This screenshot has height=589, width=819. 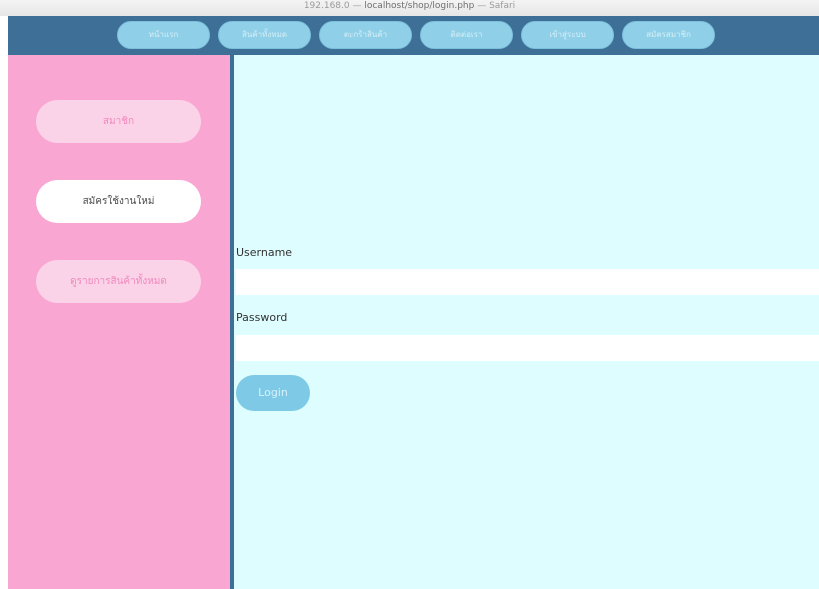 What do you see at coordinates (163, 35) in the screenshot?
I see `nav-item-home: หน้าแรก` at bounding box center [163, 35].